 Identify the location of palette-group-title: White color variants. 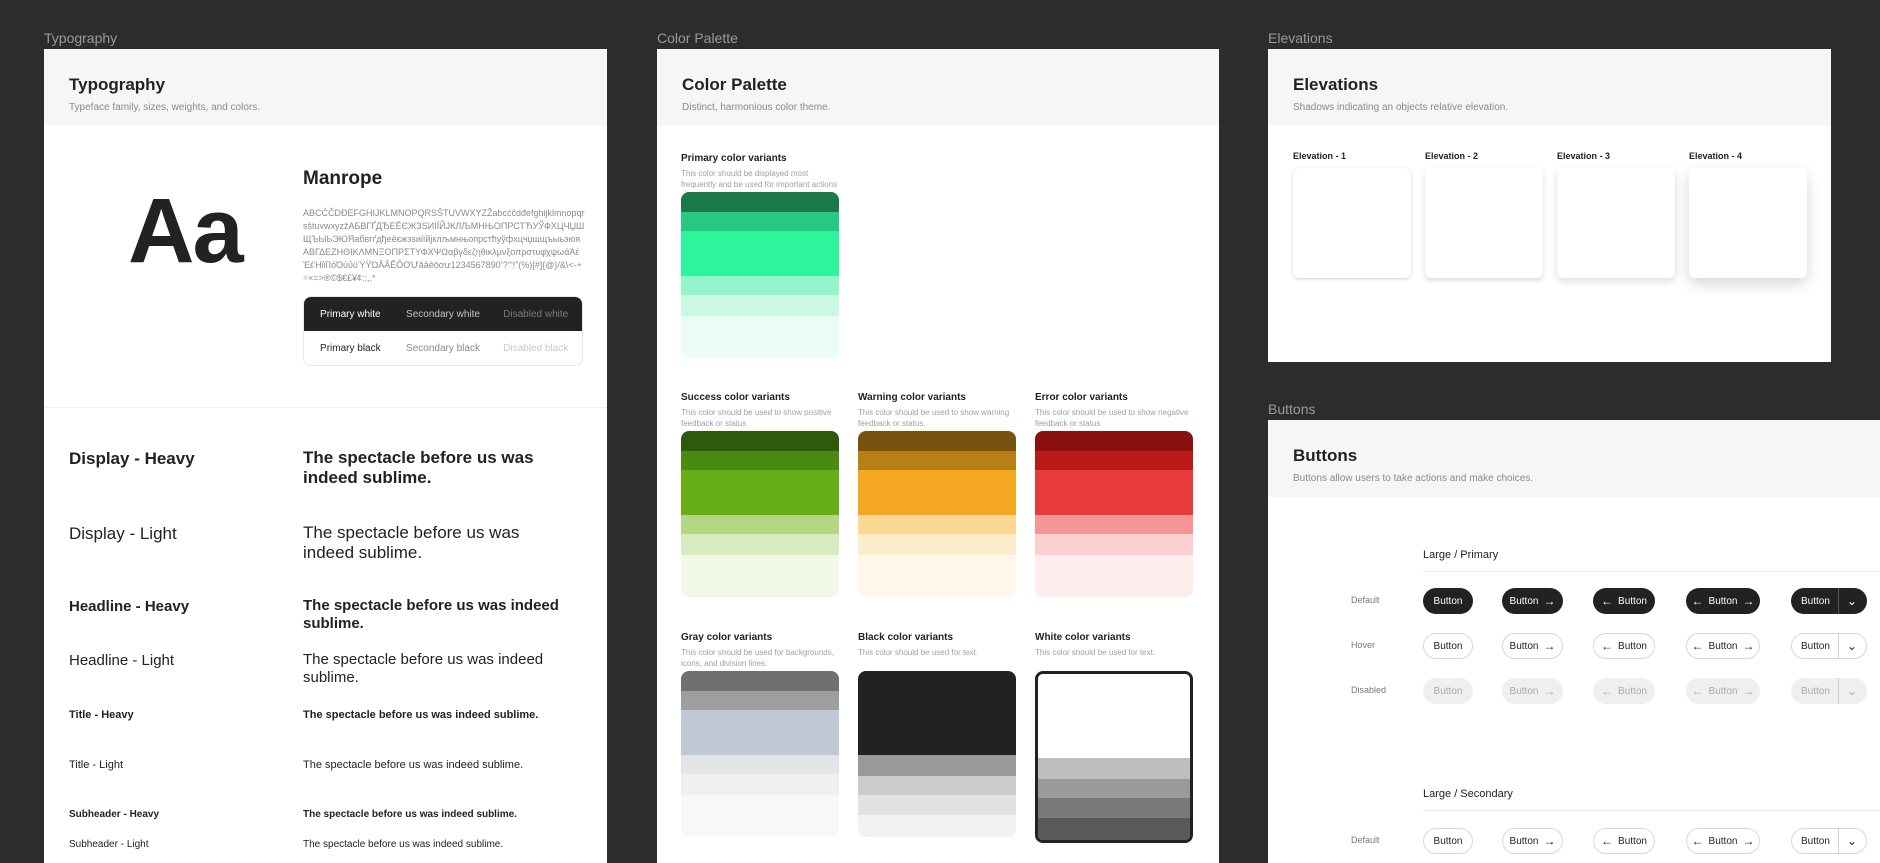
(1083, 637).